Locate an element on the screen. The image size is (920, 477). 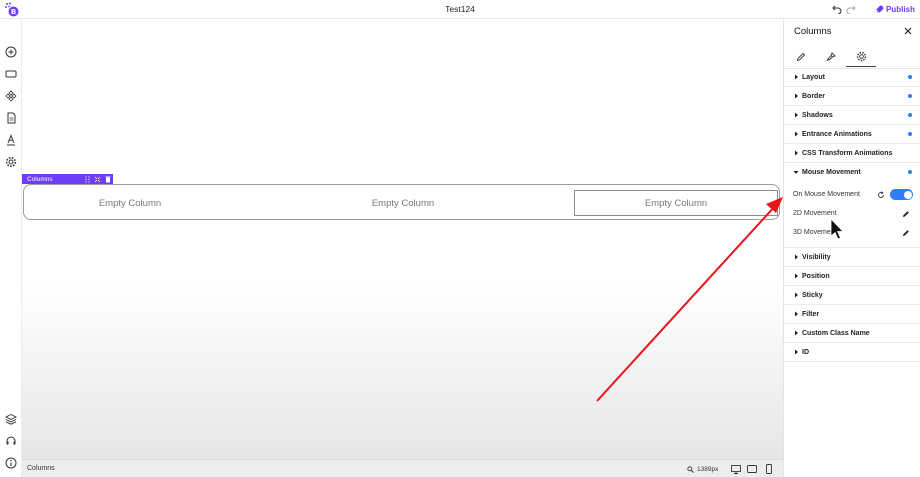
columns-element-tag: Columns is located at coordinates (67, 179).